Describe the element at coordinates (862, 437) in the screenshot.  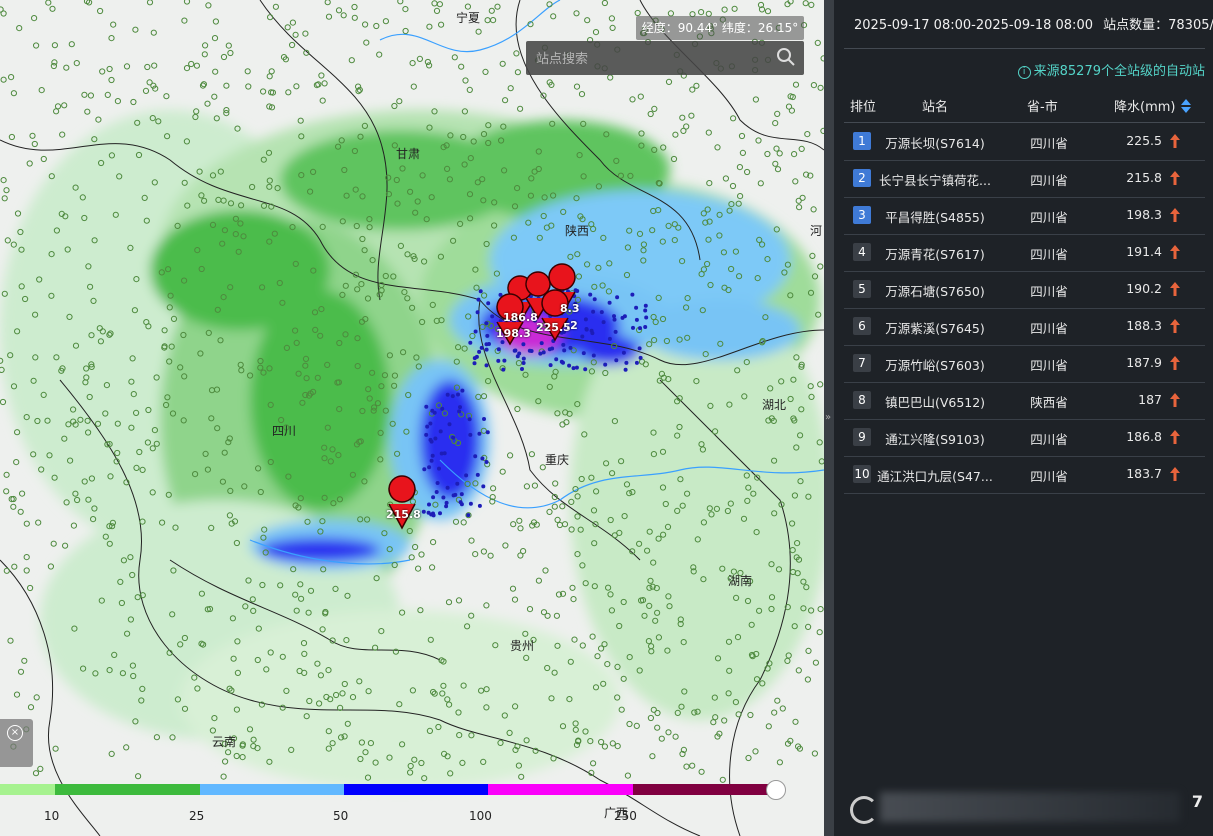
I see `rank-badge: 9` at that location.